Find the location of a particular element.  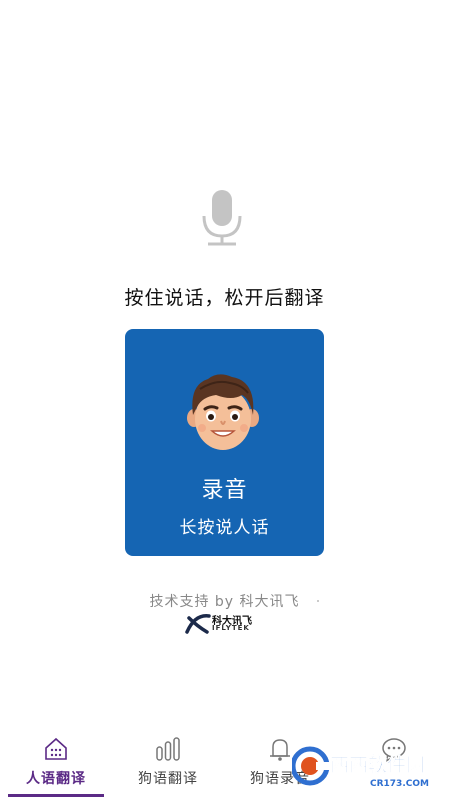

microphone-icon is located at coordinates (222, 218).